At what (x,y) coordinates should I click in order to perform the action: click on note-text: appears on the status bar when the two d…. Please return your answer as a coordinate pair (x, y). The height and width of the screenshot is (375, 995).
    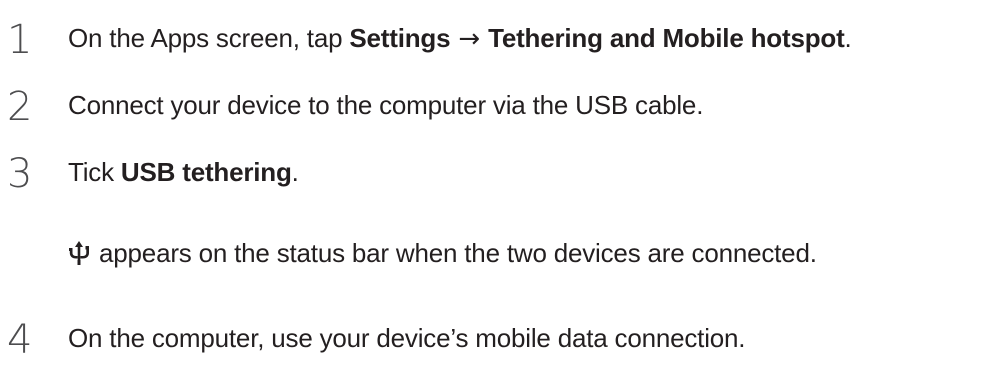
    Looking at the image, I should click on (454, 253).